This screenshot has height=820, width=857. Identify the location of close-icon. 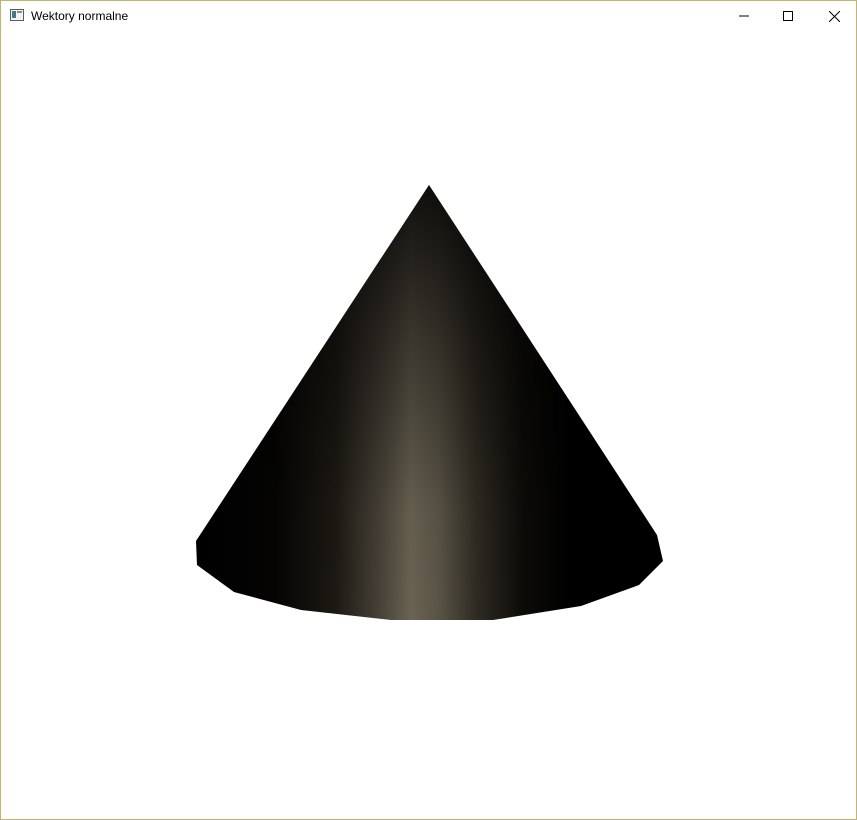
(834, 16).